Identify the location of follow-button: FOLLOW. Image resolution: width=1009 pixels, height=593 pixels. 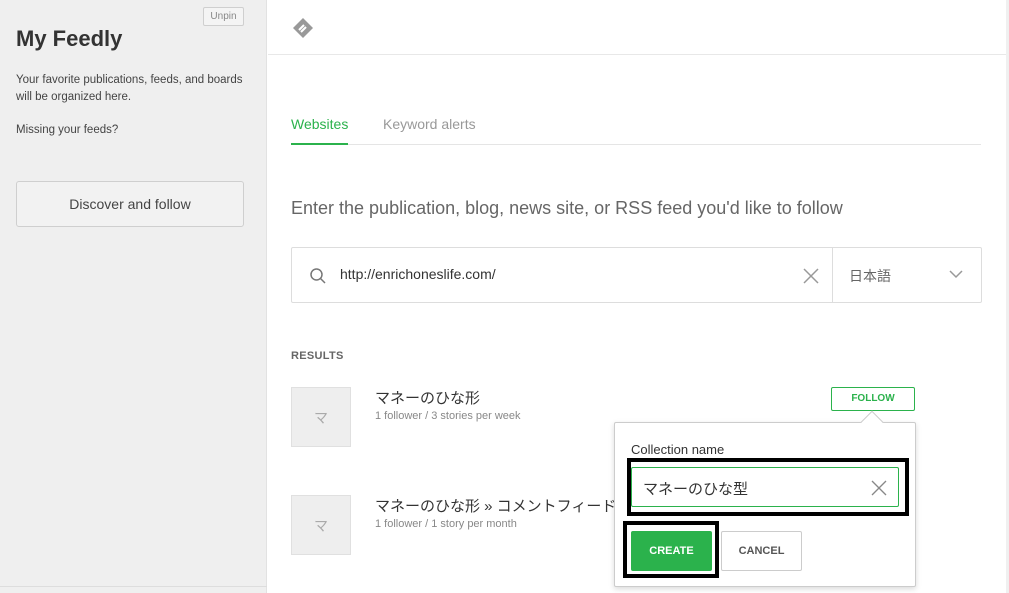
(873, 399).